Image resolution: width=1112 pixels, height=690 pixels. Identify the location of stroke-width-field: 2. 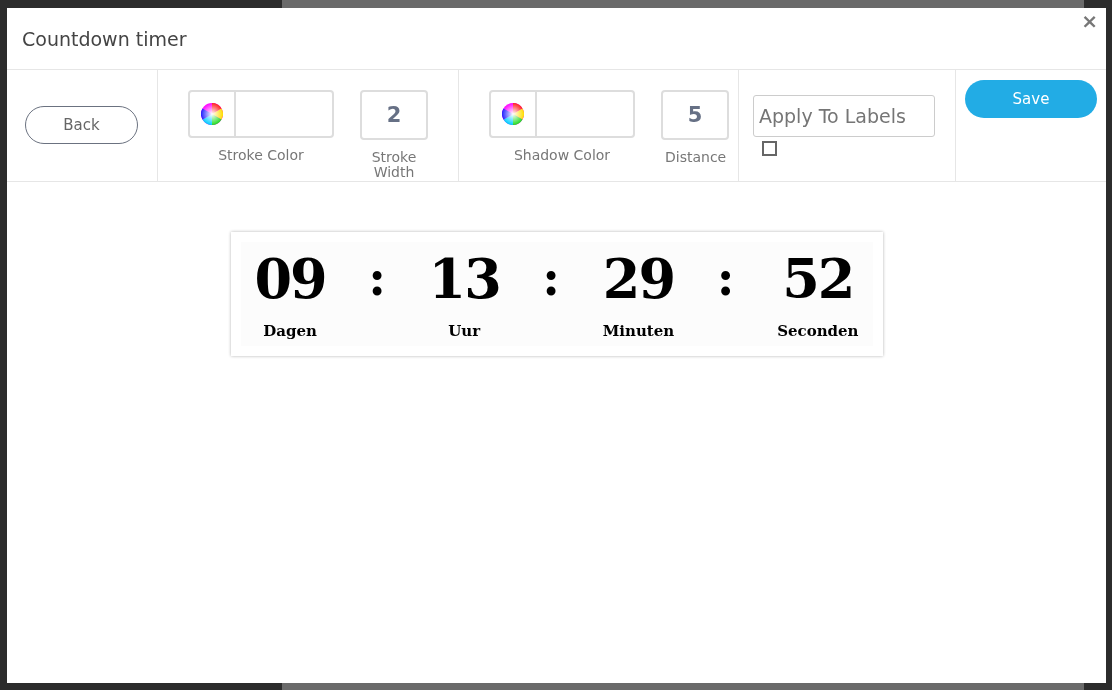
(394, 115).